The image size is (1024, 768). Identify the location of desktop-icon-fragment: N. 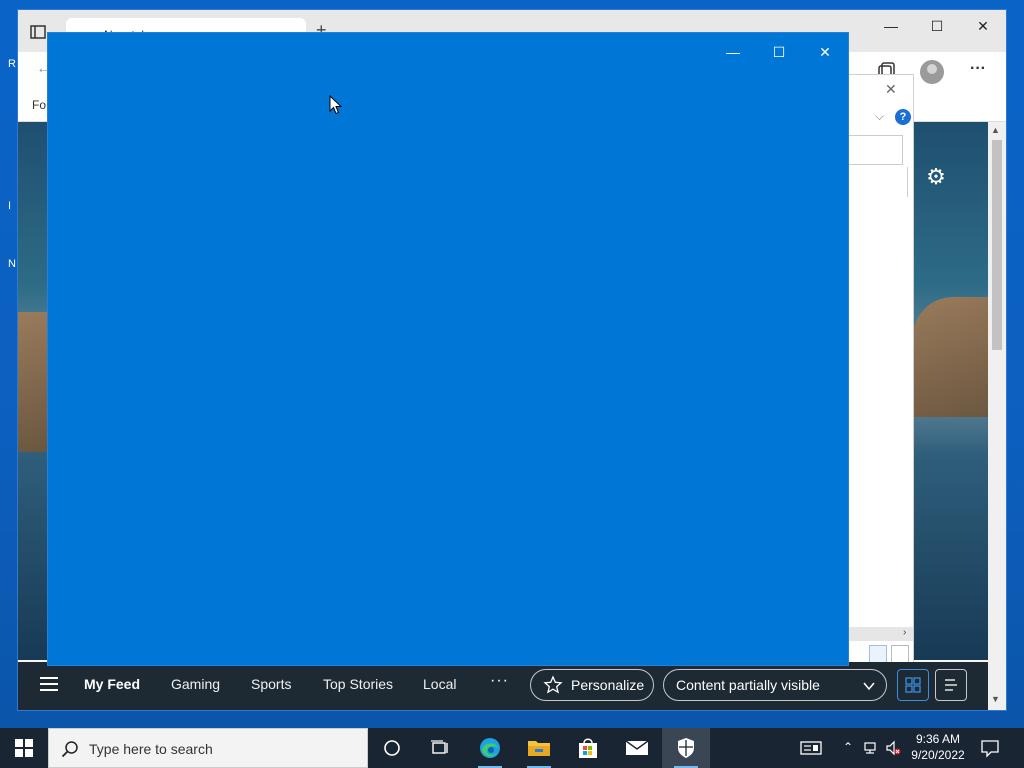
(13, 265).